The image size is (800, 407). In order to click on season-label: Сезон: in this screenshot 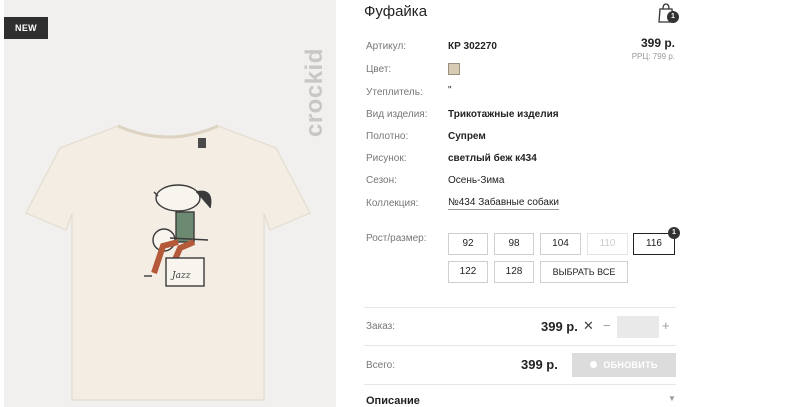, I will do `click(381, 180)`.